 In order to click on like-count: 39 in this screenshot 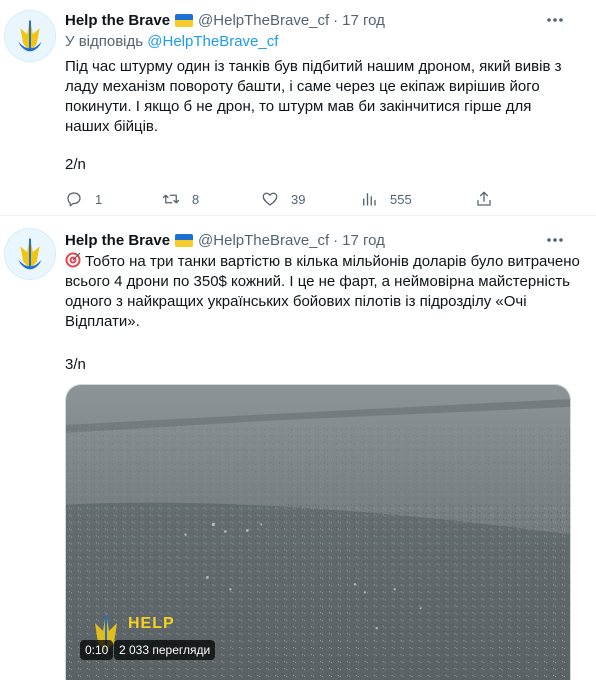, I will do `click(298, 199)`.